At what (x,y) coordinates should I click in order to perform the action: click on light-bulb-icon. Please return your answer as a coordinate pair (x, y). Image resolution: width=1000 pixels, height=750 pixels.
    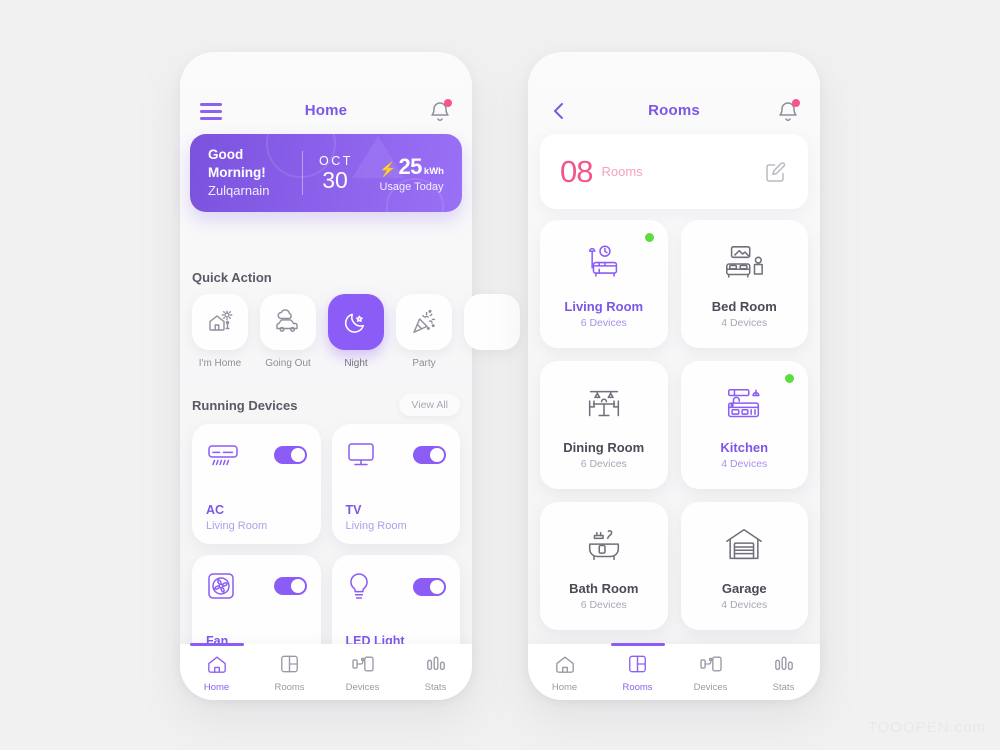
    Looking at the image, I should click on (358, 586).